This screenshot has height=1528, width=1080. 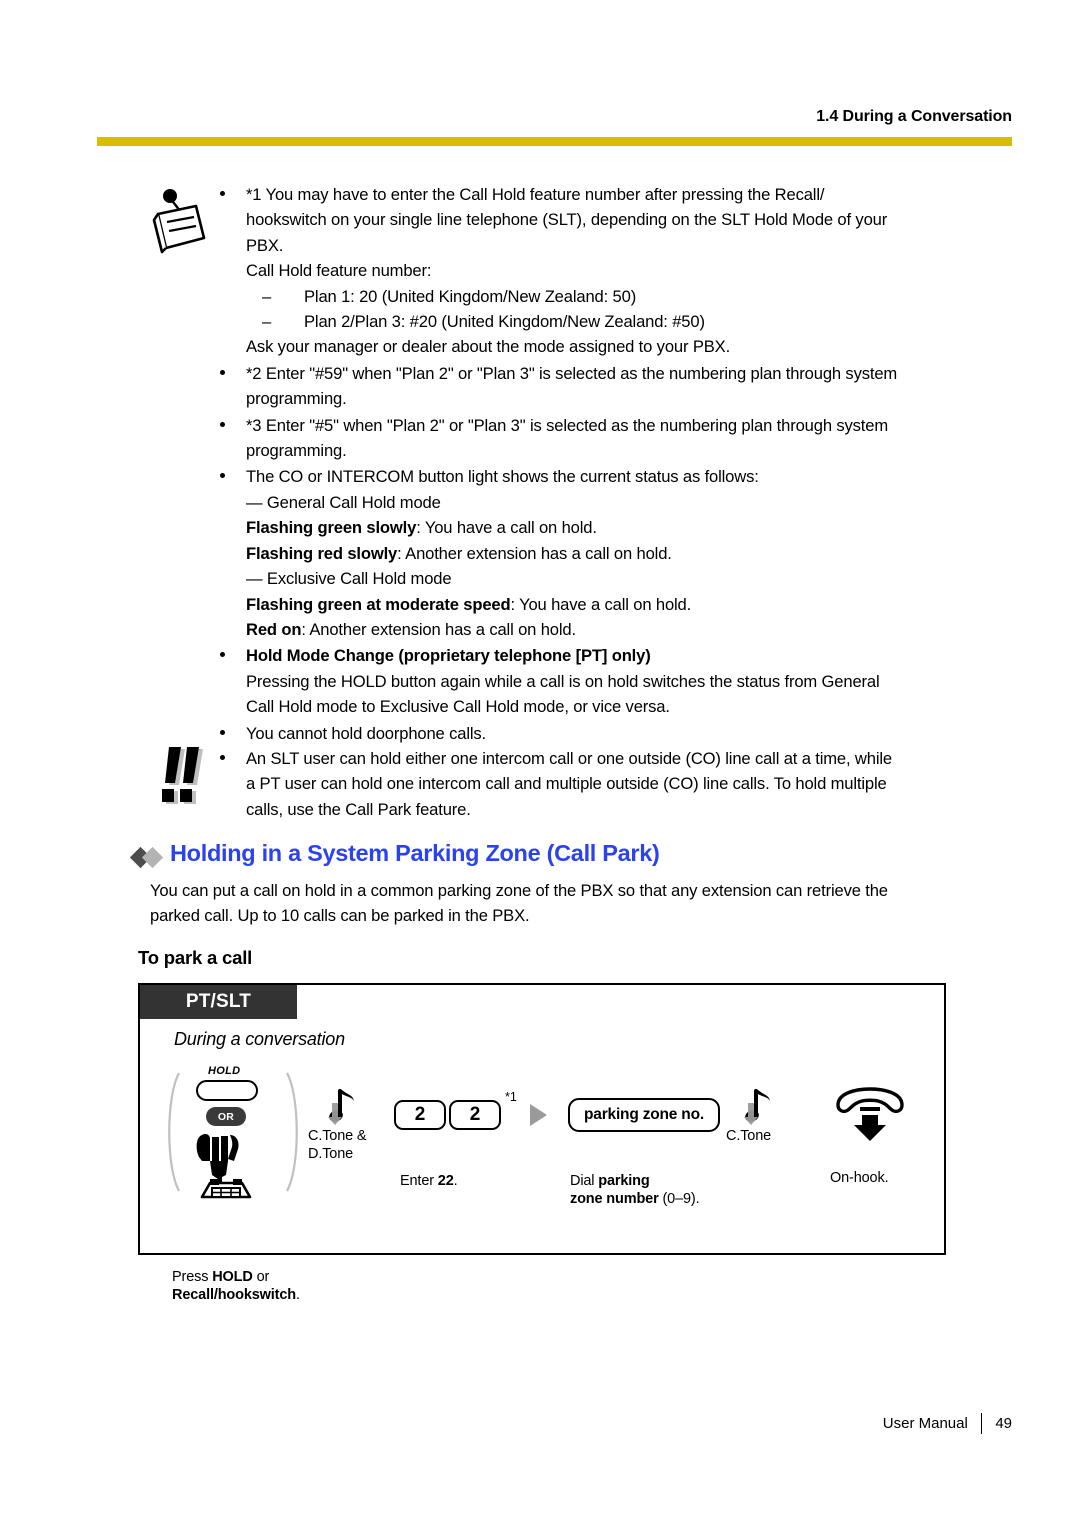 I want to click on tone-caption-1: C.Tone & D.Tone, so click(x=337, y=1145).